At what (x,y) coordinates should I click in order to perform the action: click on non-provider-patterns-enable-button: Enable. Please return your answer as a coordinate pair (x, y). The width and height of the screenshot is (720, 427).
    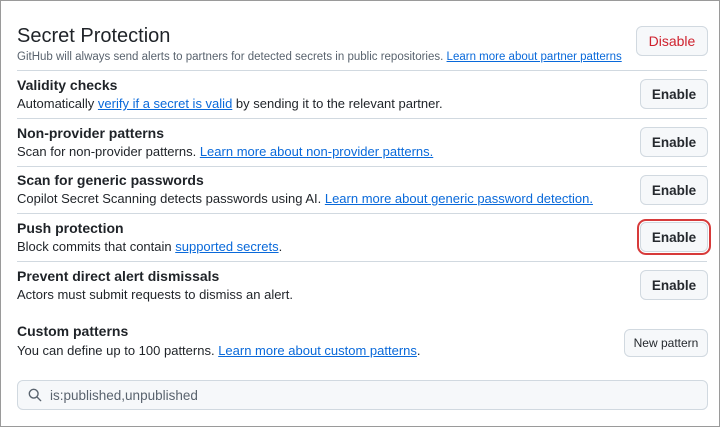
    Looking at the image, I should click on (674, 142).